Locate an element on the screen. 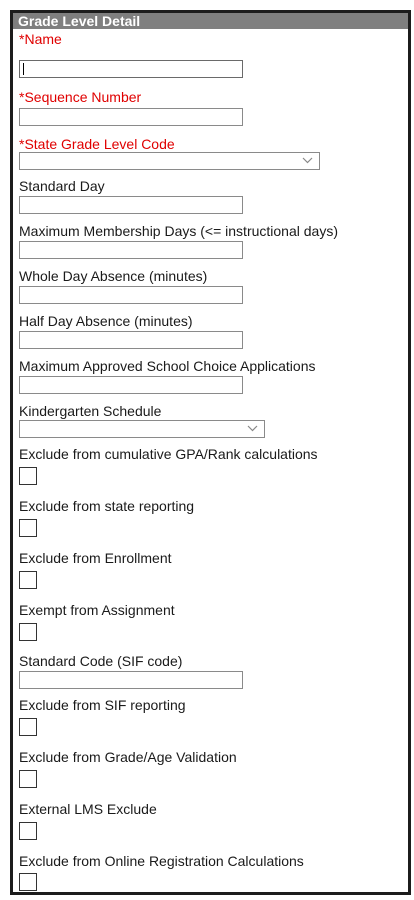 Image resolution: width=414 pixels, height=900 pixels. exclude-state-reporting-label: Exclude from state reporting is located at coordinates (107, 506).